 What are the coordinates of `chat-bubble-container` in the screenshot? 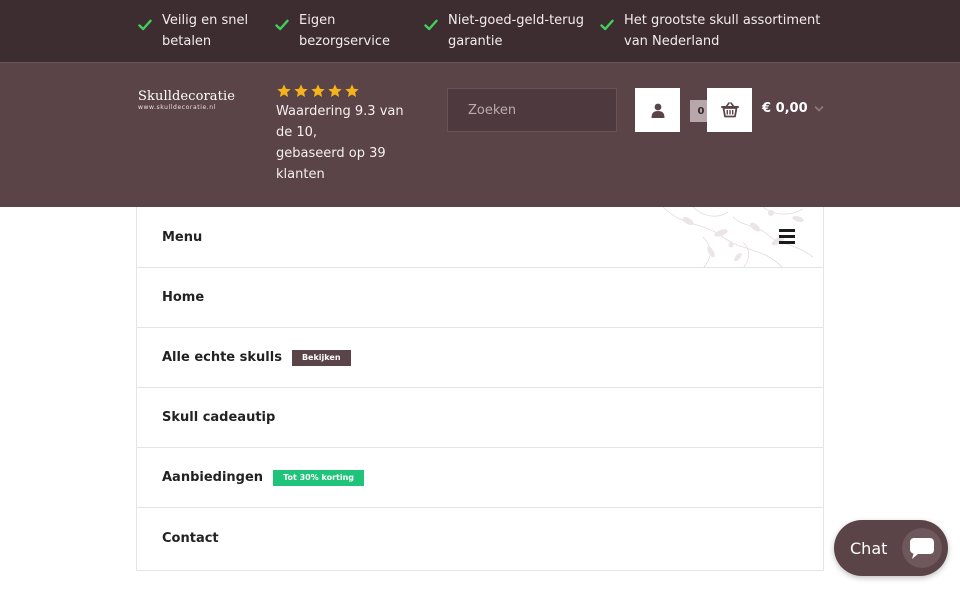 It's located at (922, 548).